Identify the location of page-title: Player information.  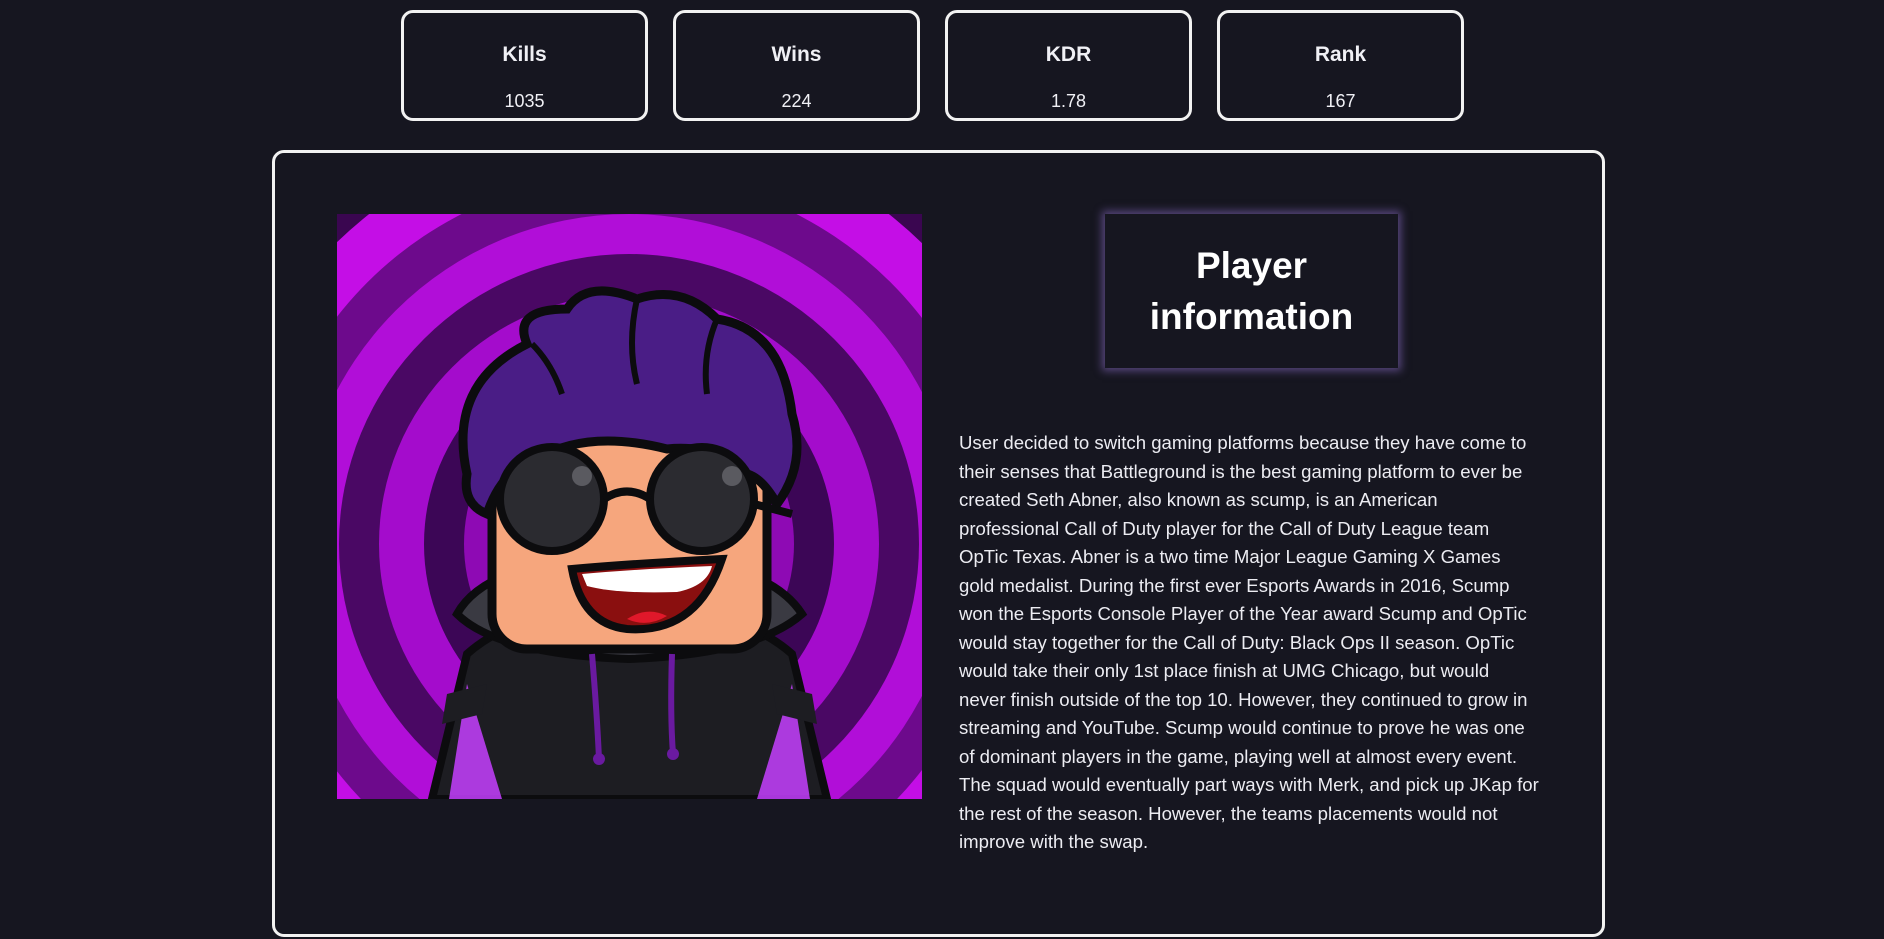
(1251, 291).